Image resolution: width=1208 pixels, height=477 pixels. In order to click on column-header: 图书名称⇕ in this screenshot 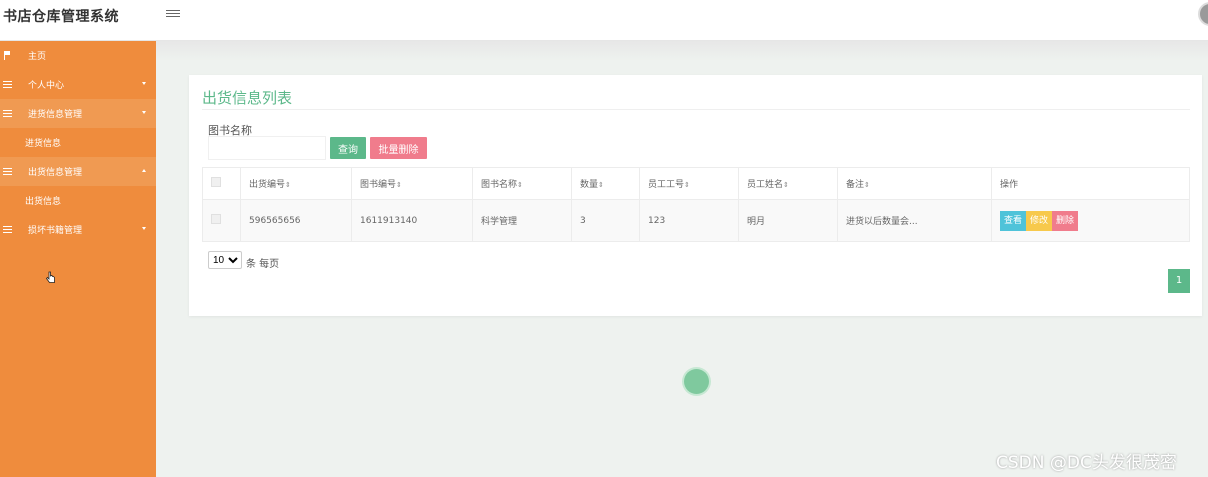, I will do `click(522, 183)`.